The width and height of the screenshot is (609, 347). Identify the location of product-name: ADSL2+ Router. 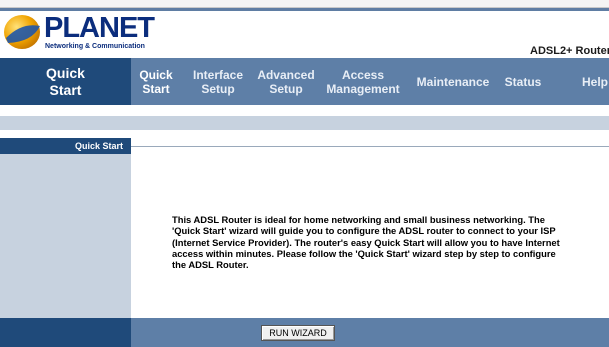
(569, 51).